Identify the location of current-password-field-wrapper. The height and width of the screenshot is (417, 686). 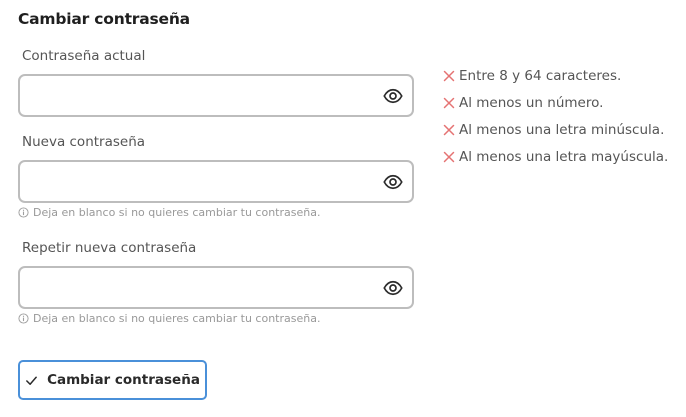
(216, 95).